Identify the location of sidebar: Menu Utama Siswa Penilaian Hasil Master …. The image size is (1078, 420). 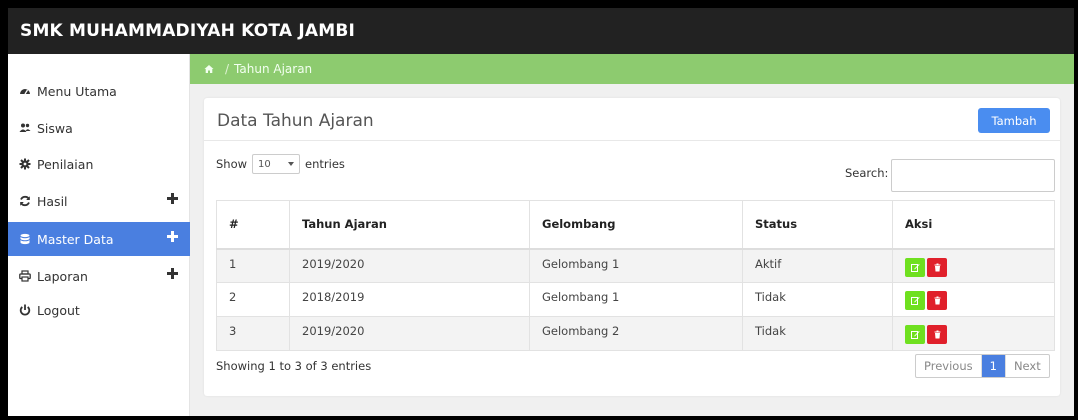
(99, 235).